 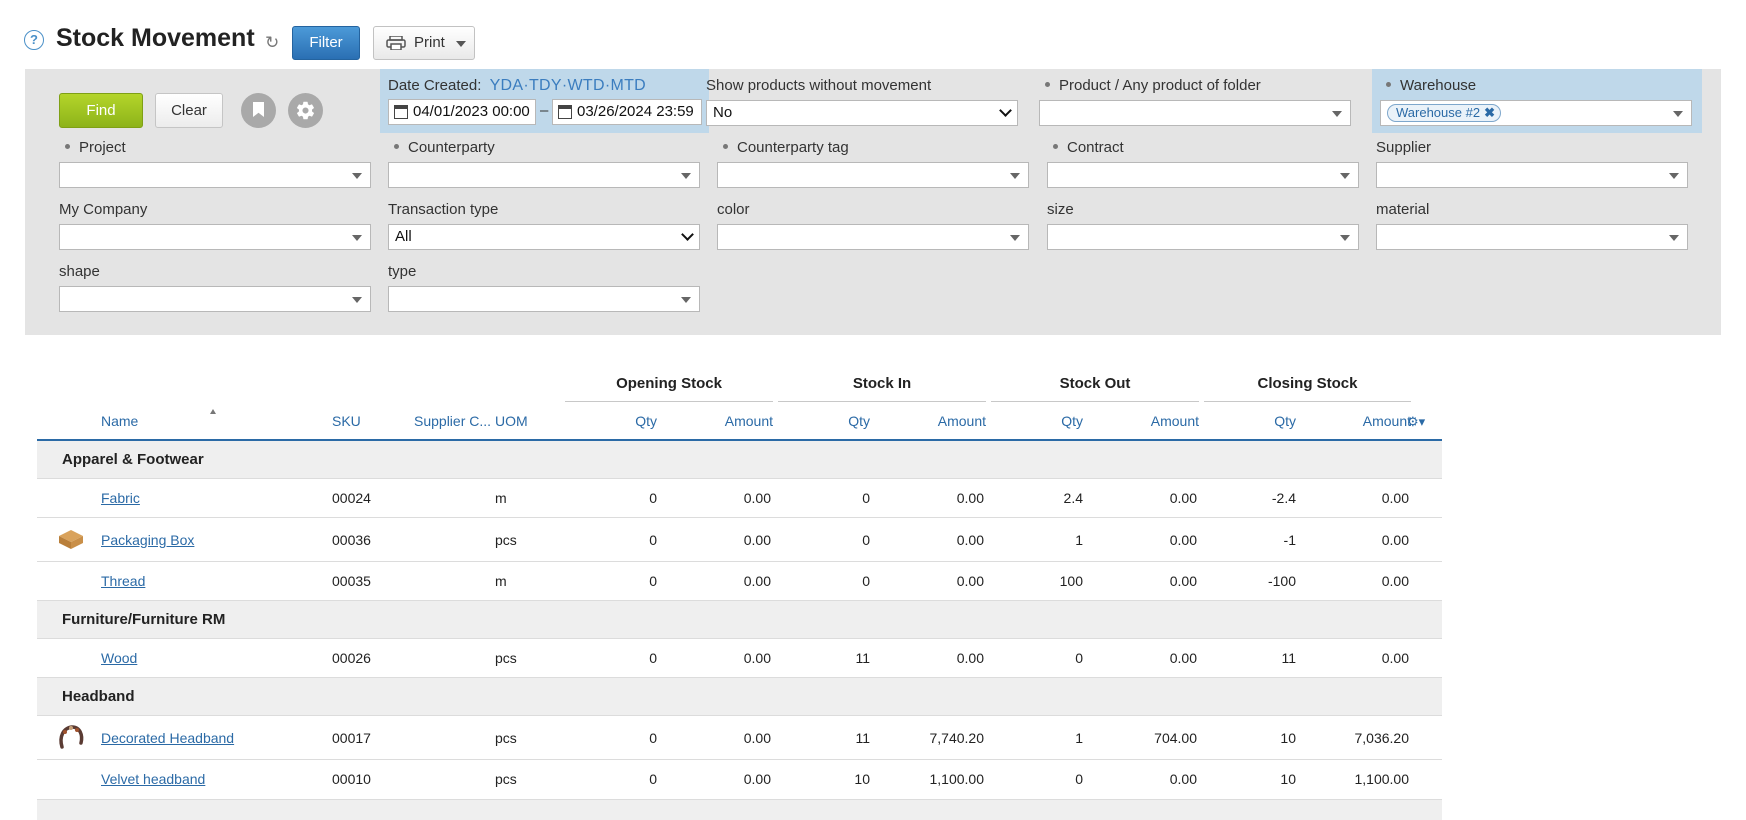 What do you see at coordinates (1288, 658) in the screenshot?
I see `closing-qty-cell: 11` at bounding box center [1288, 658].